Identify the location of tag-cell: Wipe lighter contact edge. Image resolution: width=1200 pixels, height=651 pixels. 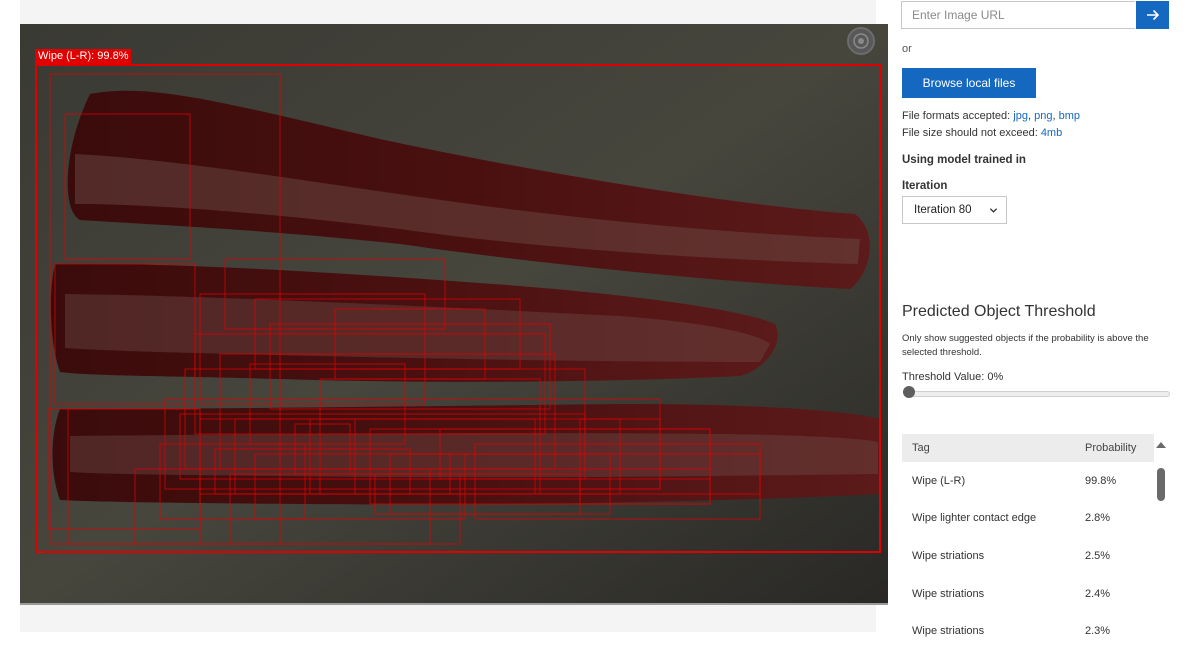
(974, 518).